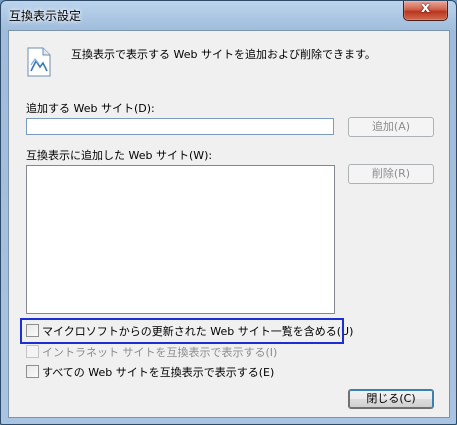  I want to click on all-sites-label: すべての Web サイトを互換表示で表示する(E), so click(158, 372).